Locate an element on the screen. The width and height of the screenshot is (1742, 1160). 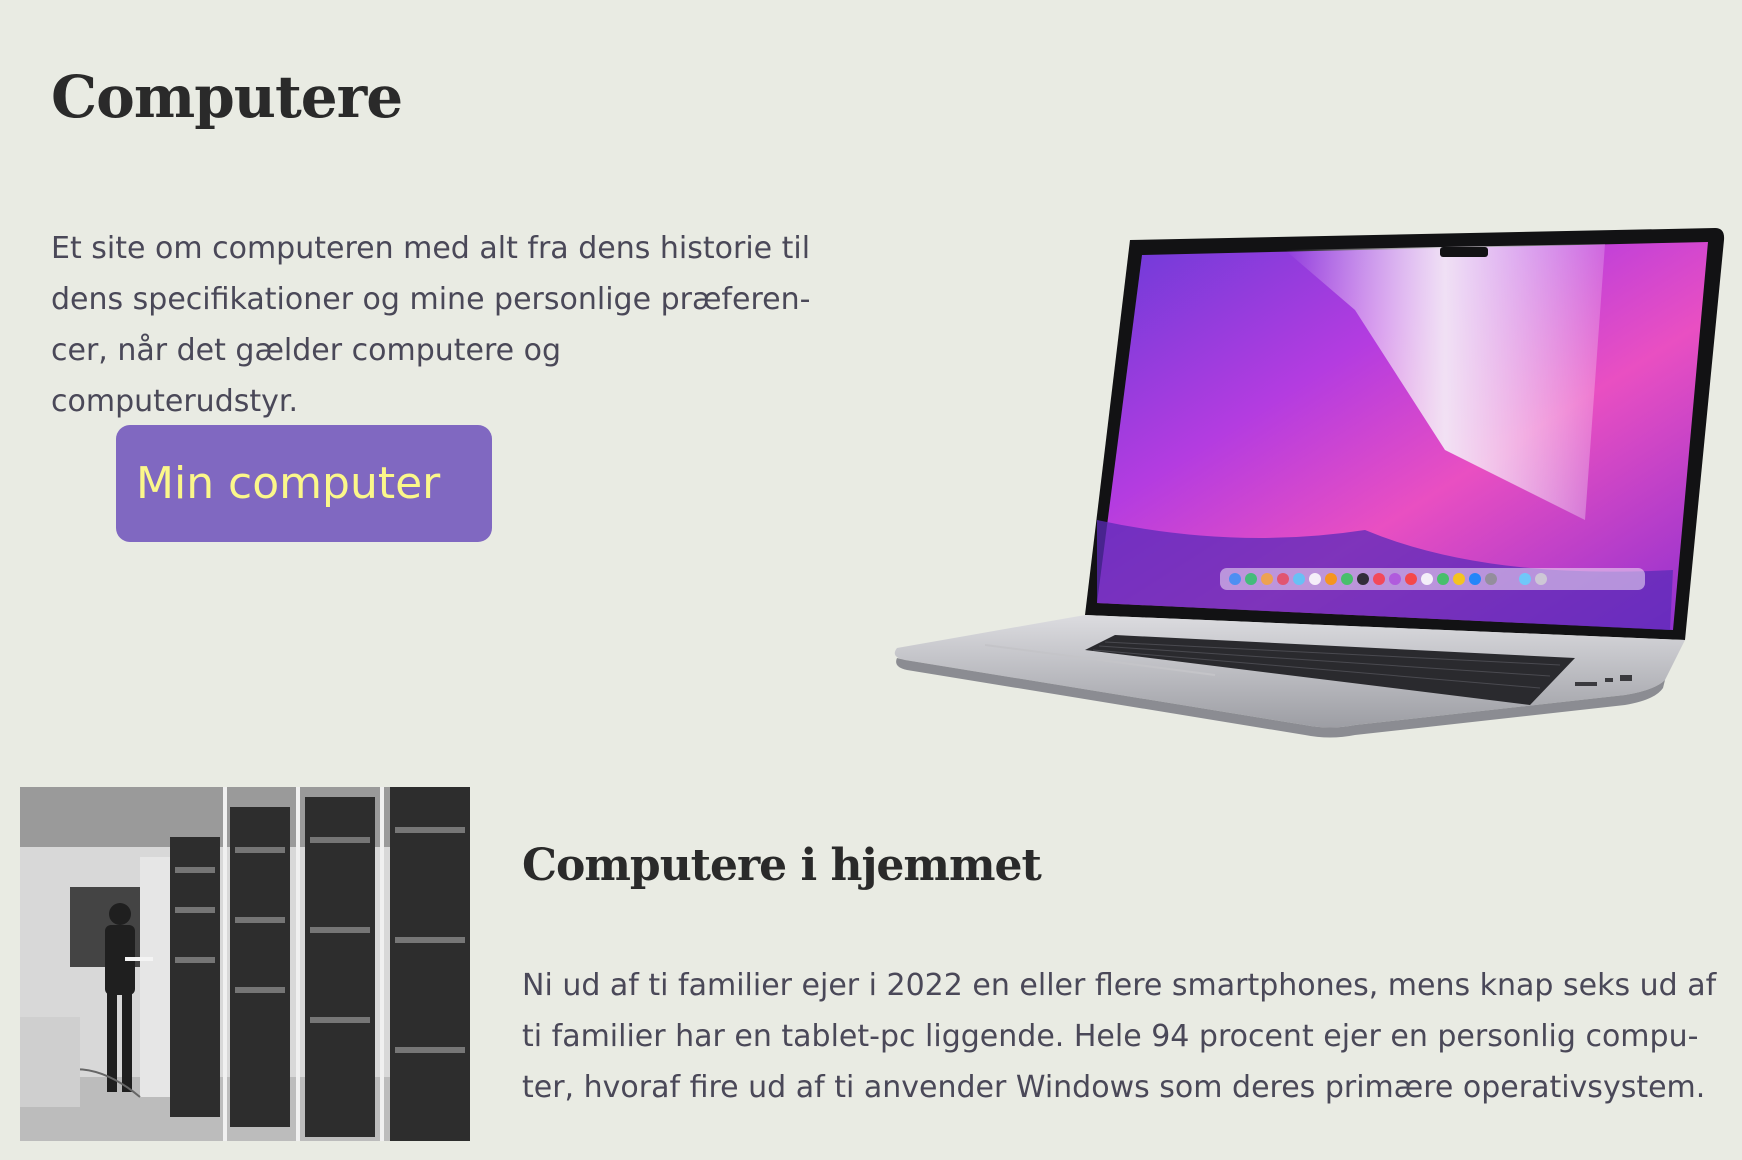
page-title: Computere is located at coordinates (227, 97).